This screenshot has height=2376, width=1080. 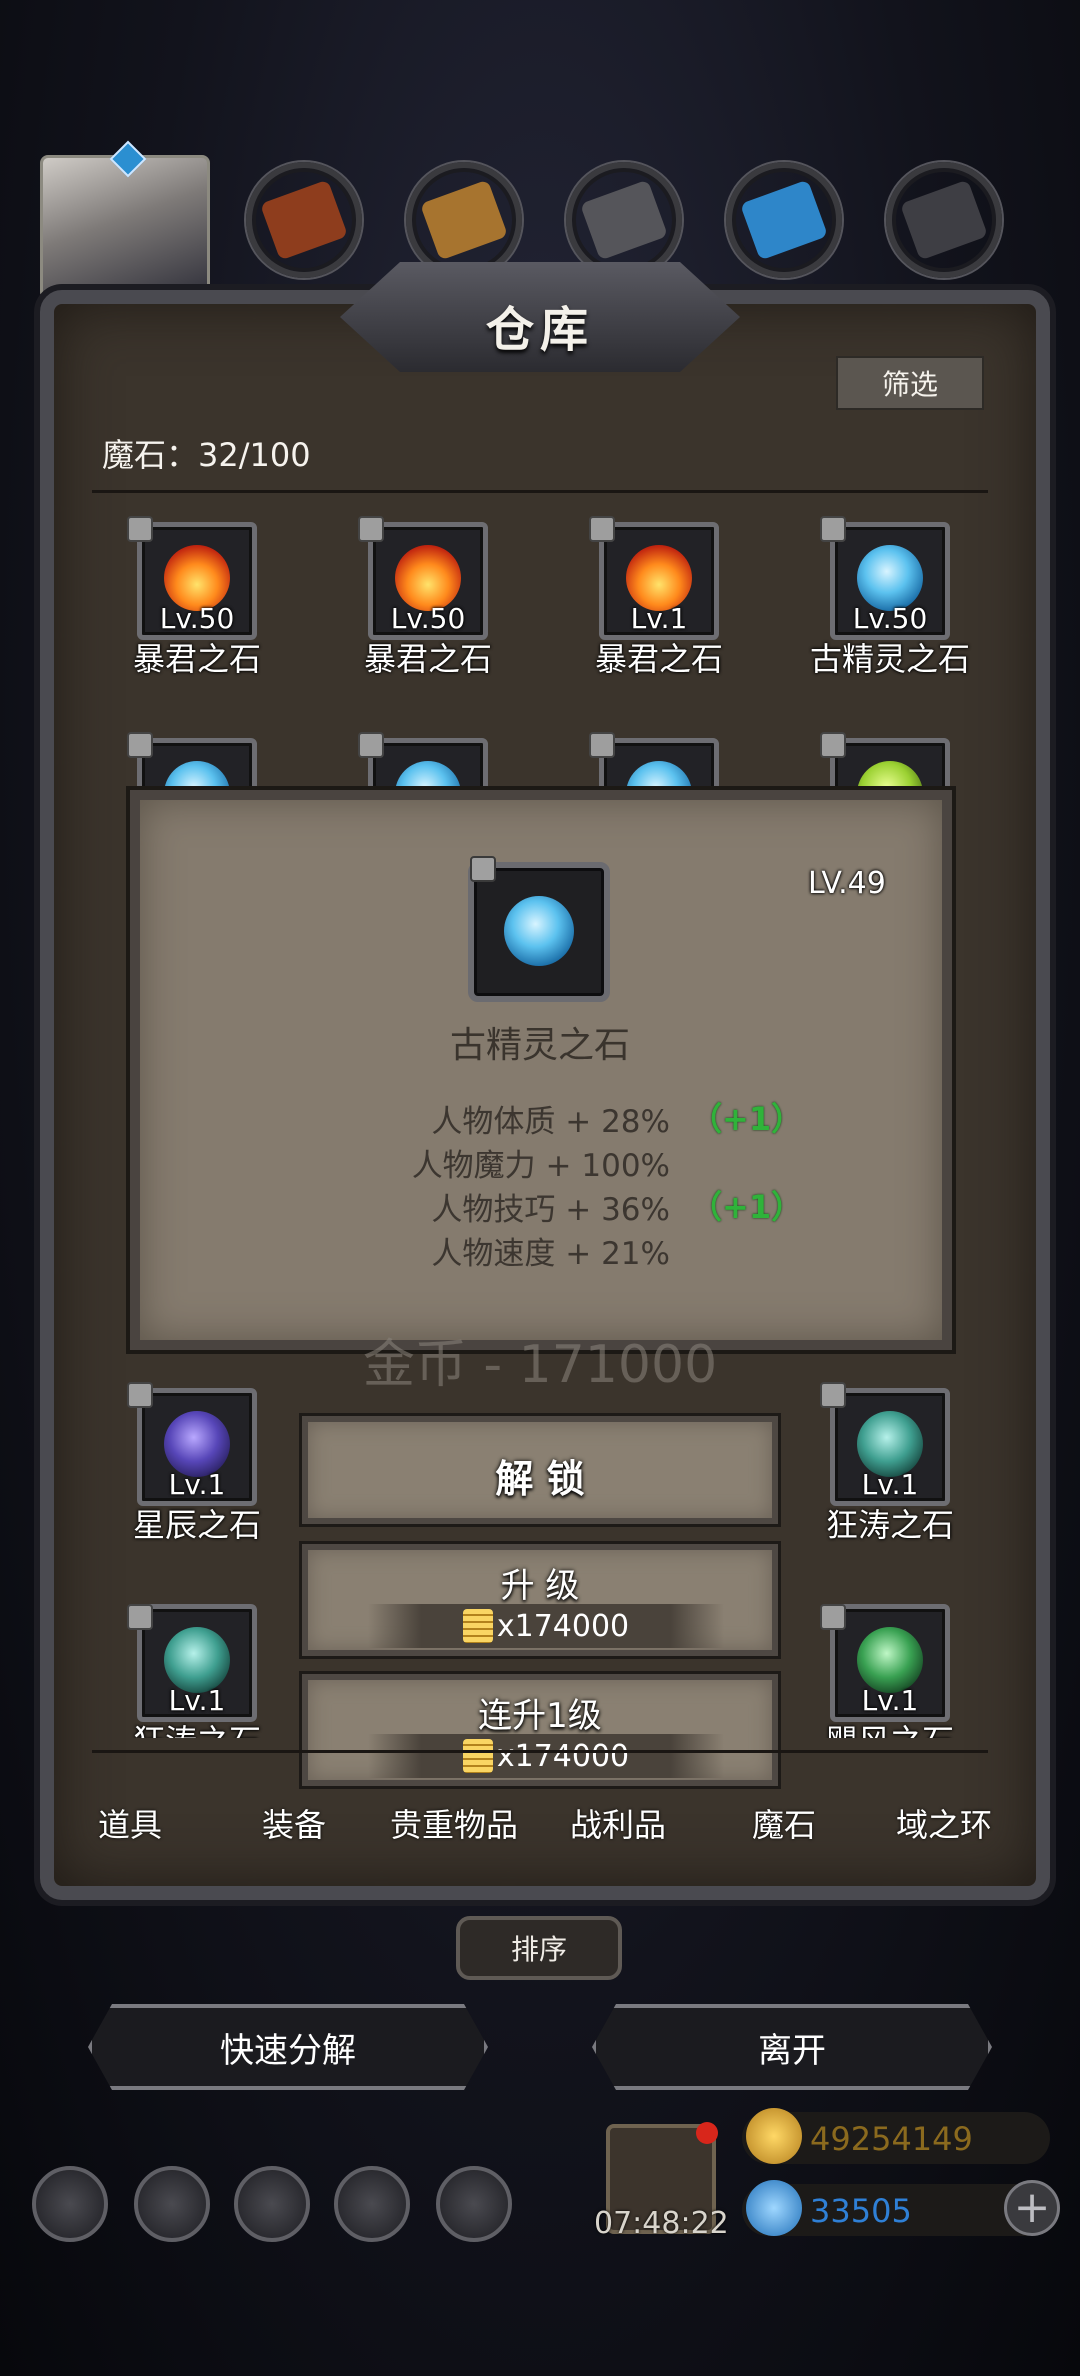 What do you see at coordinates (550, 1254) in the screenshot?
I see `stat-line: 人物速度 + 21%` at bounding box center [550, 1254].